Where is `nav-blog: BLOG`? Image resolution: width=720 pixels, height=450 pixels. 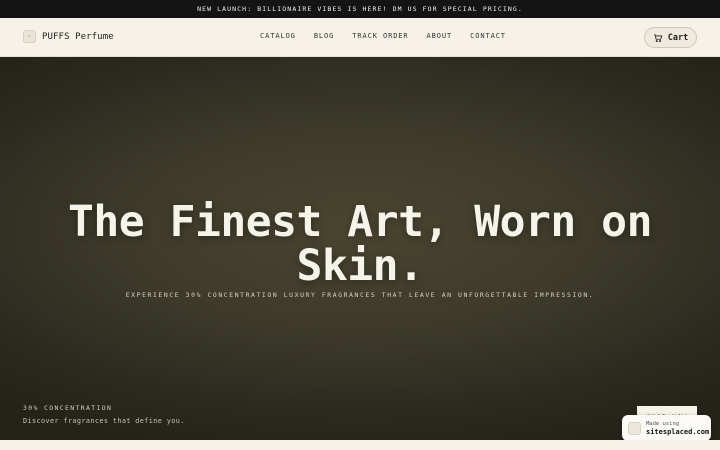
nav-blog: BLOG is located at coordinates (324, 36).